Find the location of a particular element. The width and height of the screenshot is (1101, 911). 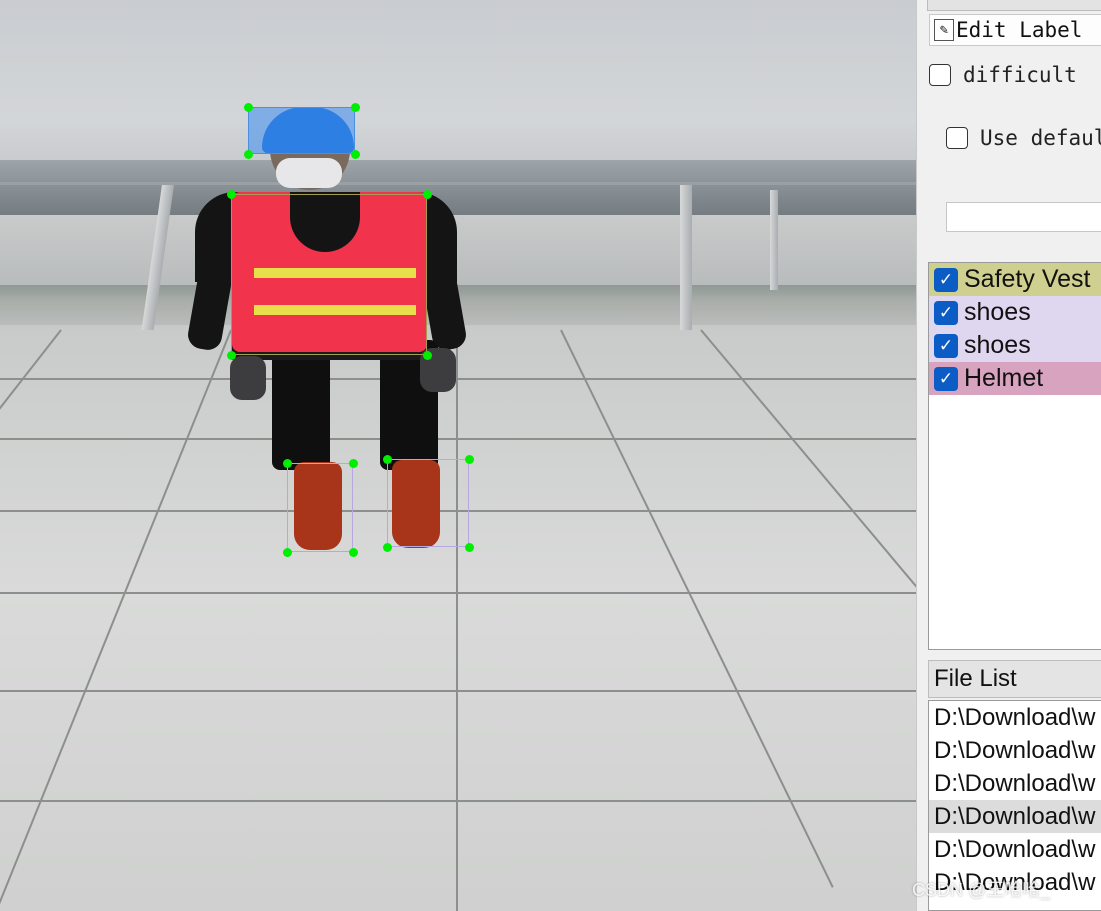

watermark: CSDN @王哈哈_ is located at coordinates (981, 890).